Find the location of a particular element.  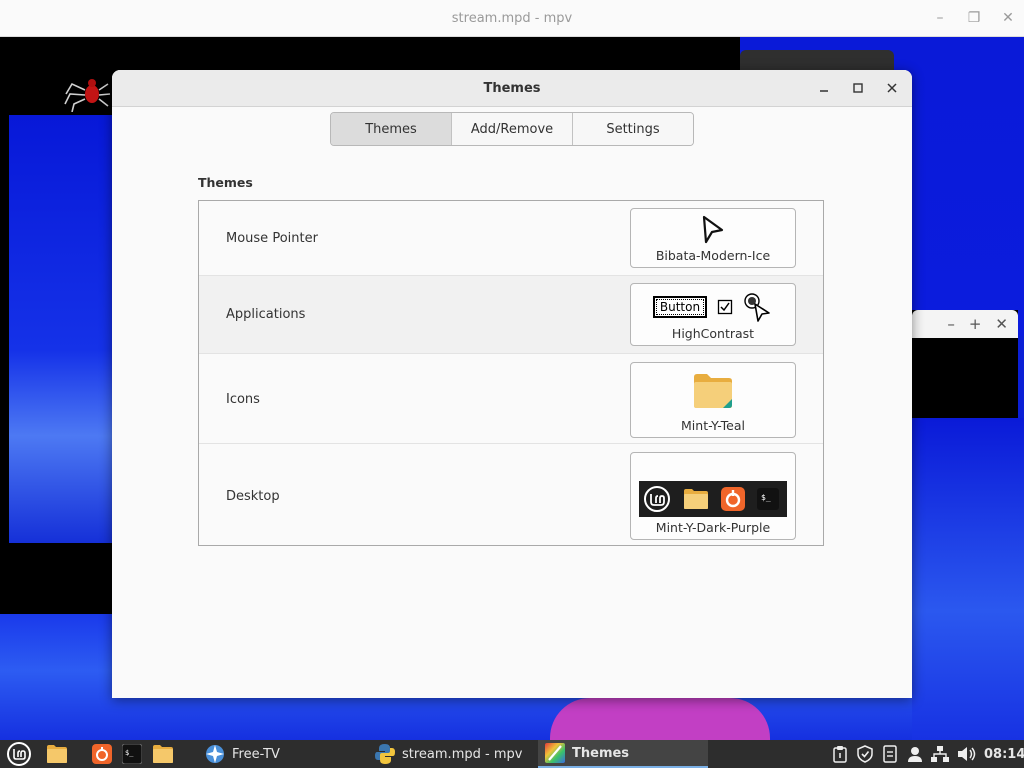

launcher-files is located at coordinates (57, 754).